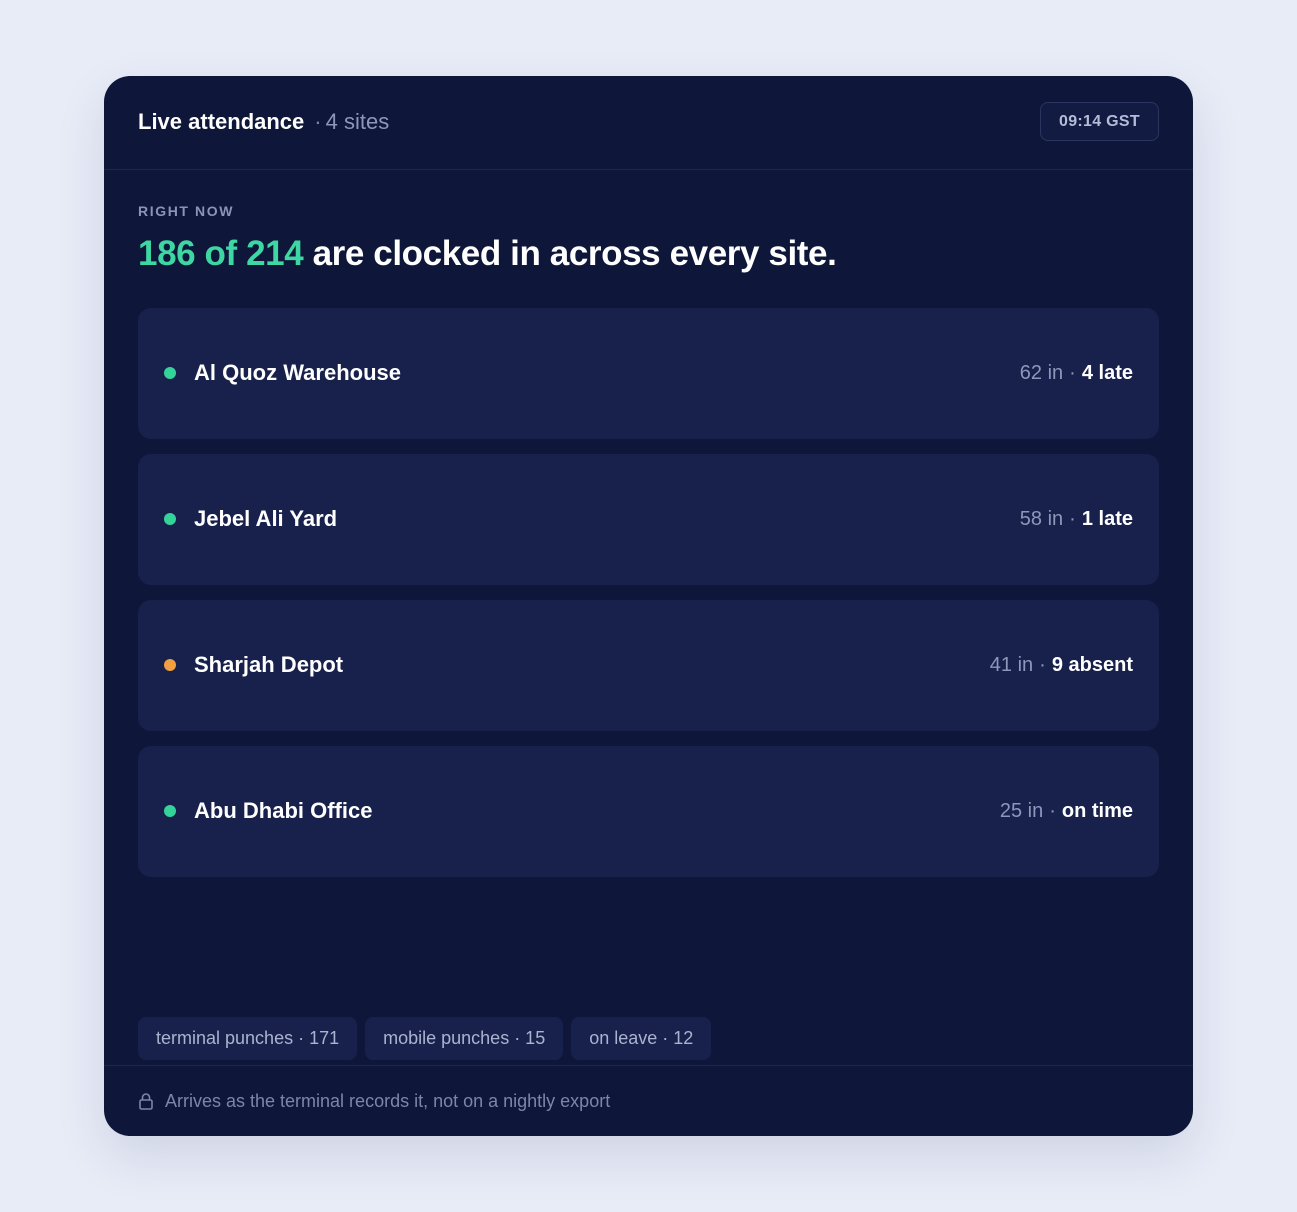  What do you see at coordinates (1107, 373) in the screenshot?
I see `site-status: 4 late` at bounding box center [1107, 373].